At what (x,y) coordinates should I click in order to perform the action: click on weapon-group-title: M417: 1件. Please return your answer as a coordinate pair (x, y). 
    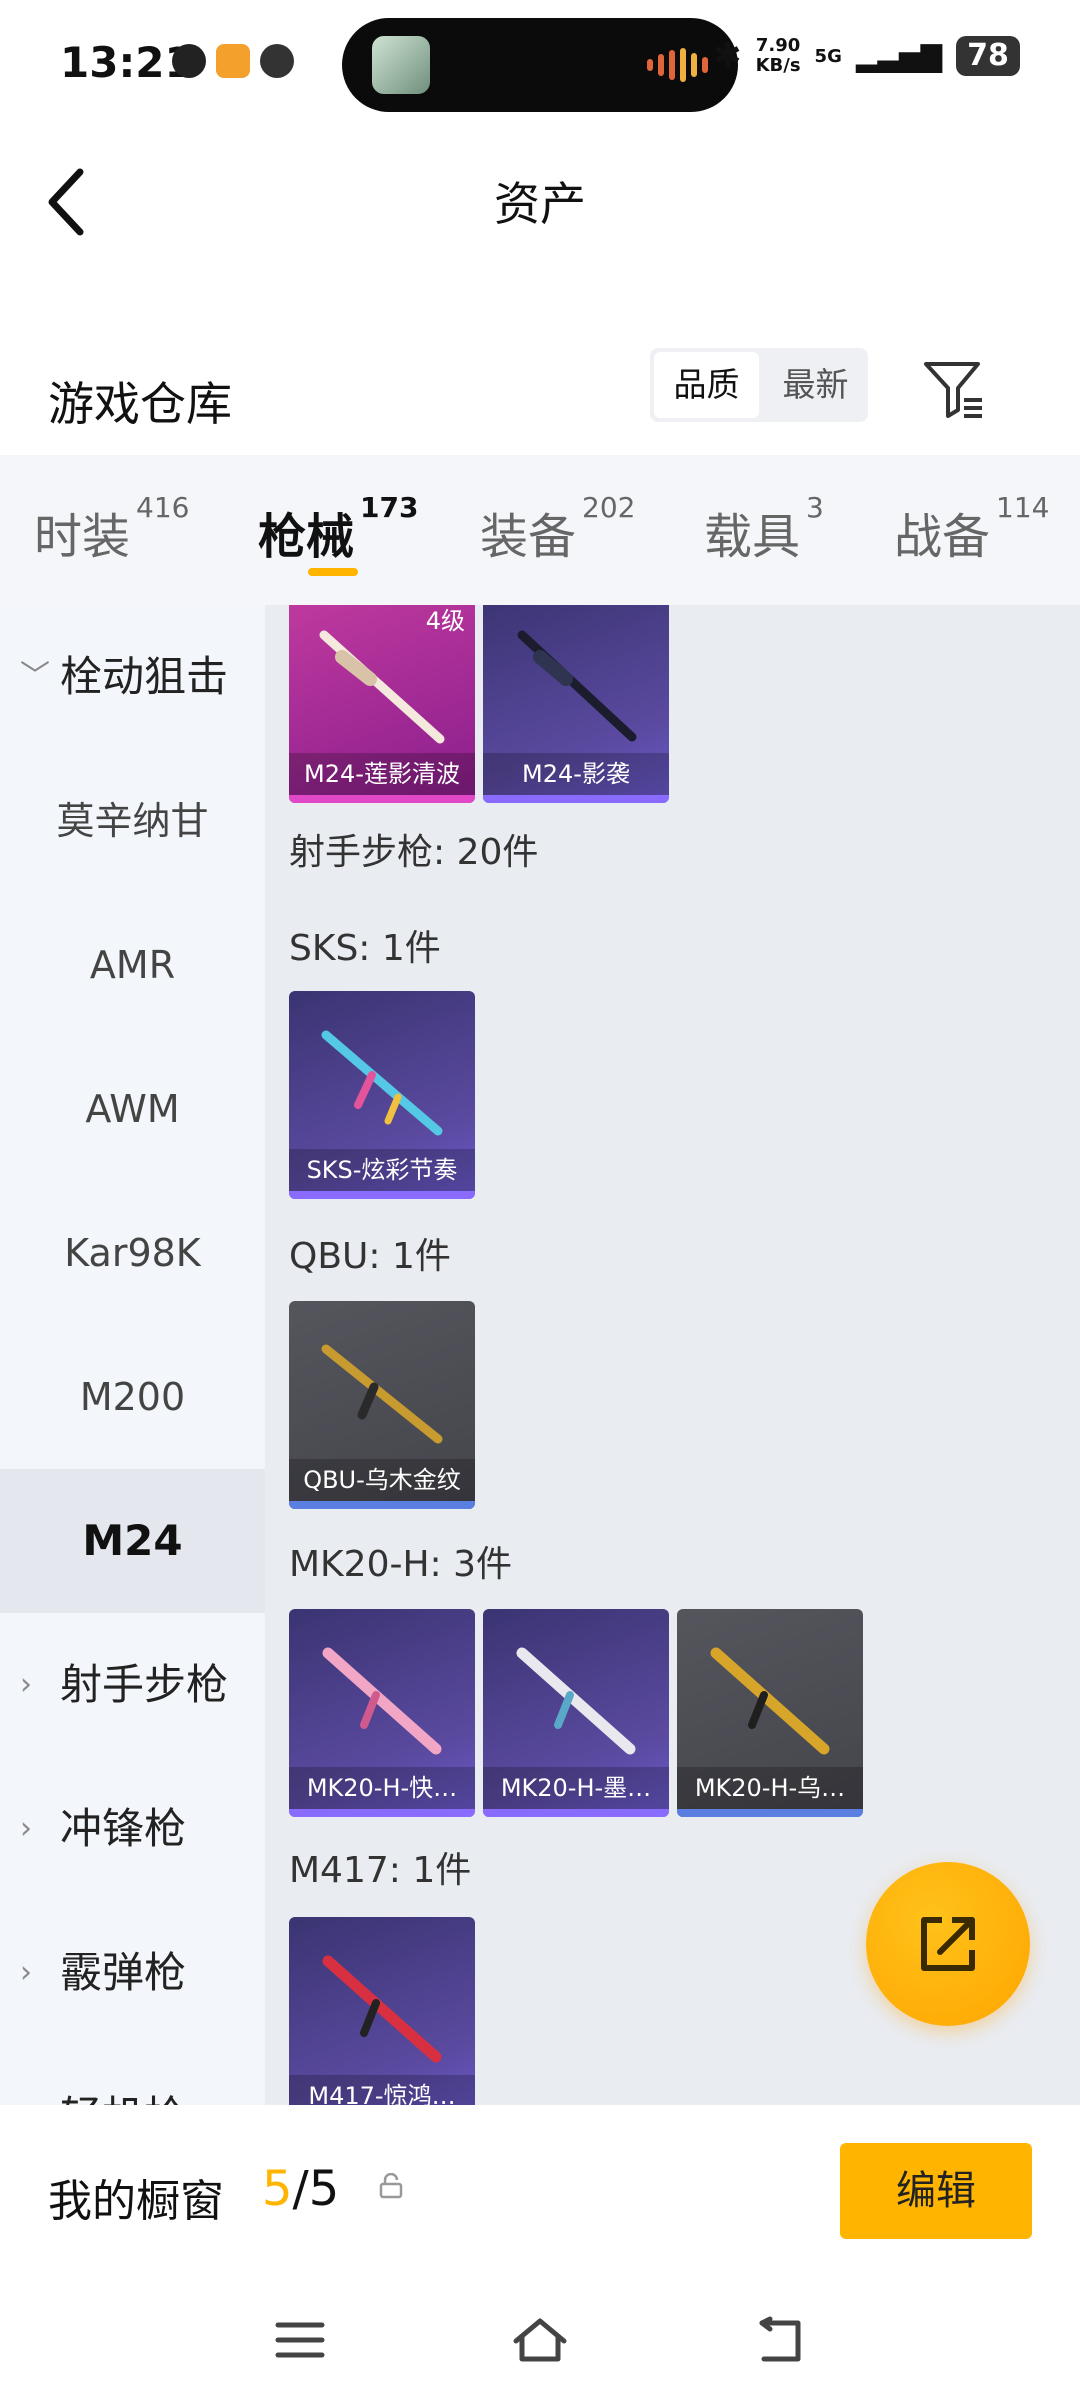
    Looking at the image, I should click on (380, 1870).